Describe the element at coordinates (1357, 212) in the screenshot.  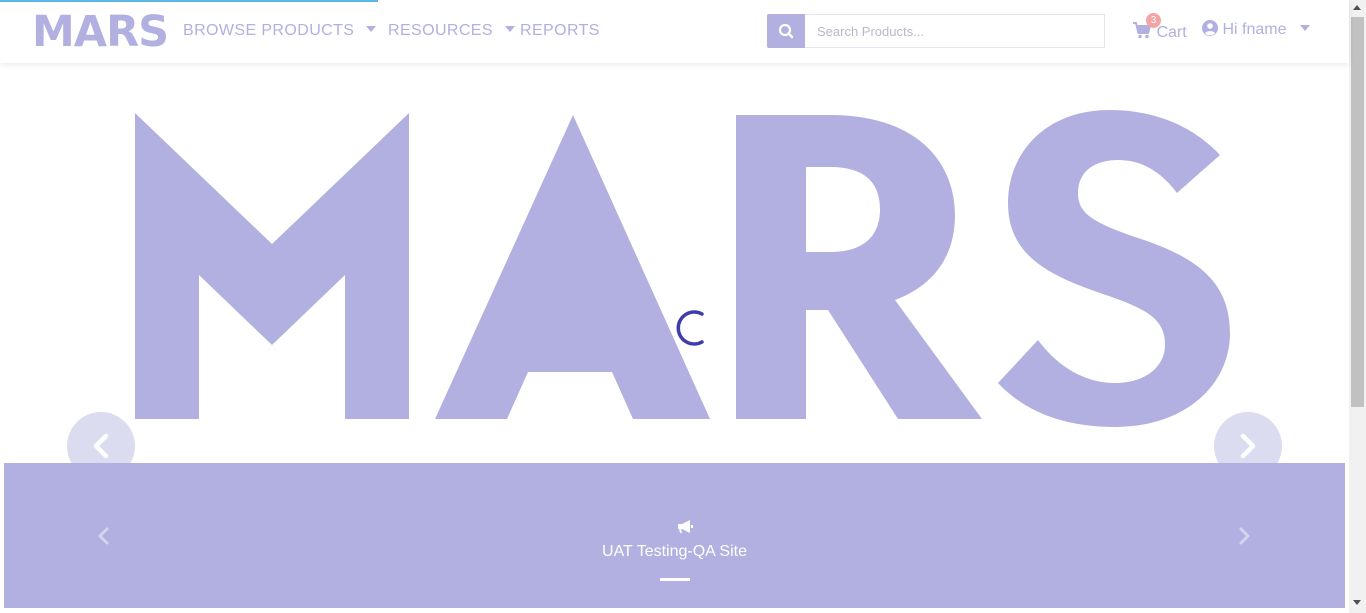
I see `scrollbar-thumb` at that location.